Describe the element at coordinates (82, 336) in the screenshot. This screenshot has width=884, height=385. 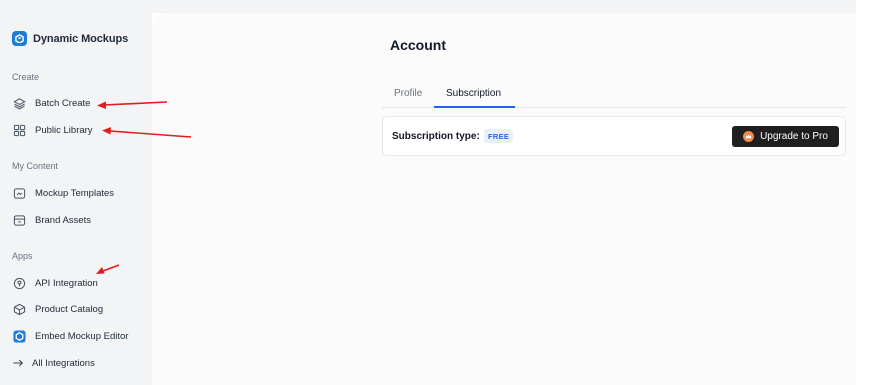
I see `sidebar-item-label: Embed Mockup Editor` at that location.